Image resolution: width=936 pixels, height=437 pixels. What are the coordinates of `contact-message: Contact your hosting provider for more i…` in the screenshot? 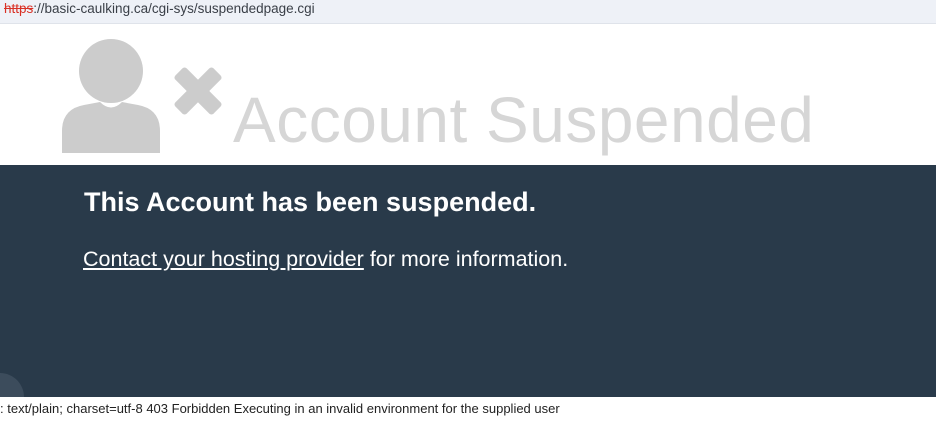 It's located at (325, 259).